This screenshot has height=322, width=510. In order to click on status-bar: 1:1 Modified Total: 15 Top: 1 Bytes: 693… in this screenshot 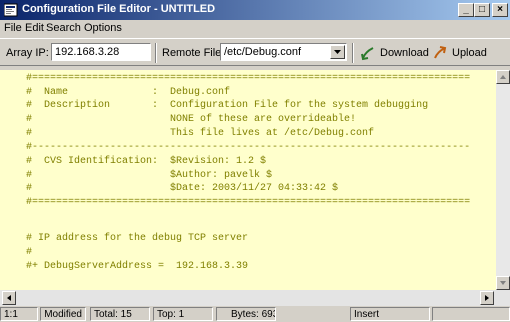, I will do `click(255, 314)`.